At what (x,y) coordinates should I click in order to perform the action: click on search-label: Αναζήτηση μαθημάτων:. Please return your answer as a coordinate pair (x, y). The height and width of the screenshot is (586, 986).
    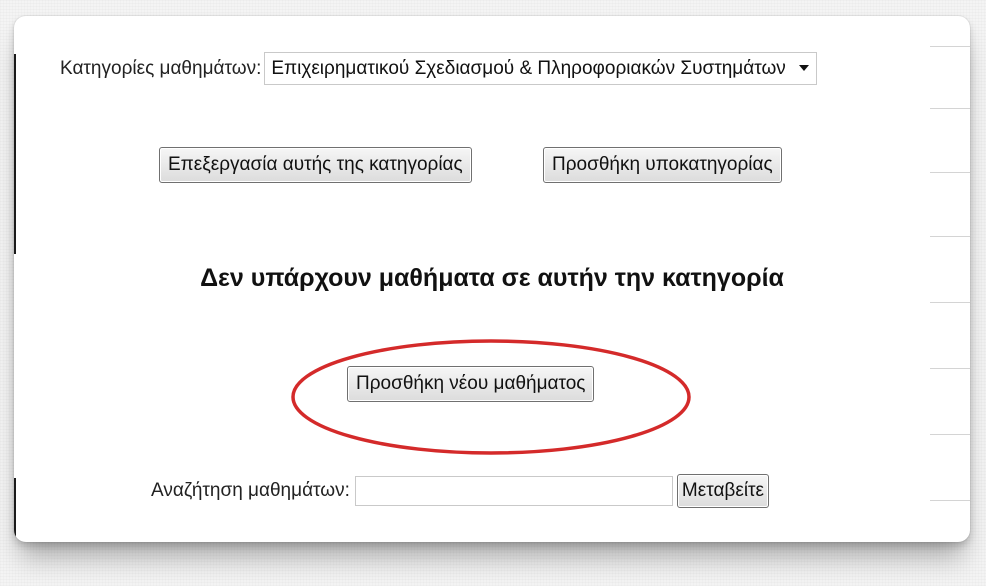
    Looking at the image, I should click on (250, 490).